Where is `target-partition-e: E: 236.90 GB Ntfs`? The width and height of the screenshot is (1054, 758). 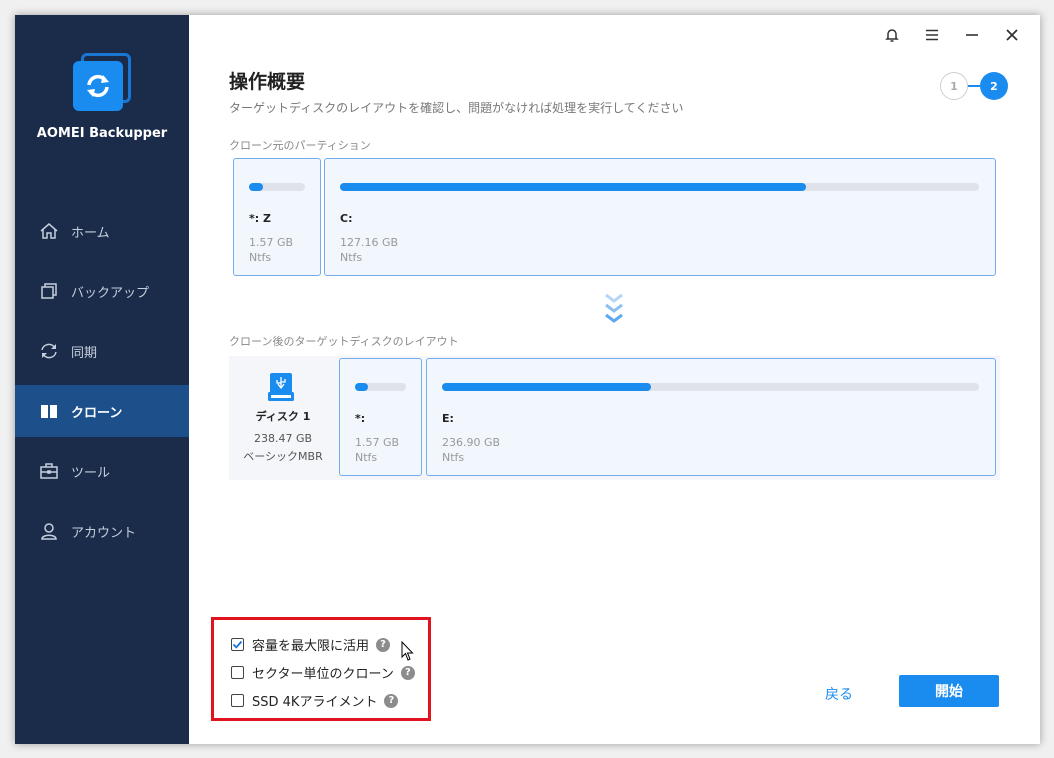 target-partition-e: E: 236.90 GB Ntfs is located at coordinates (711, 417).